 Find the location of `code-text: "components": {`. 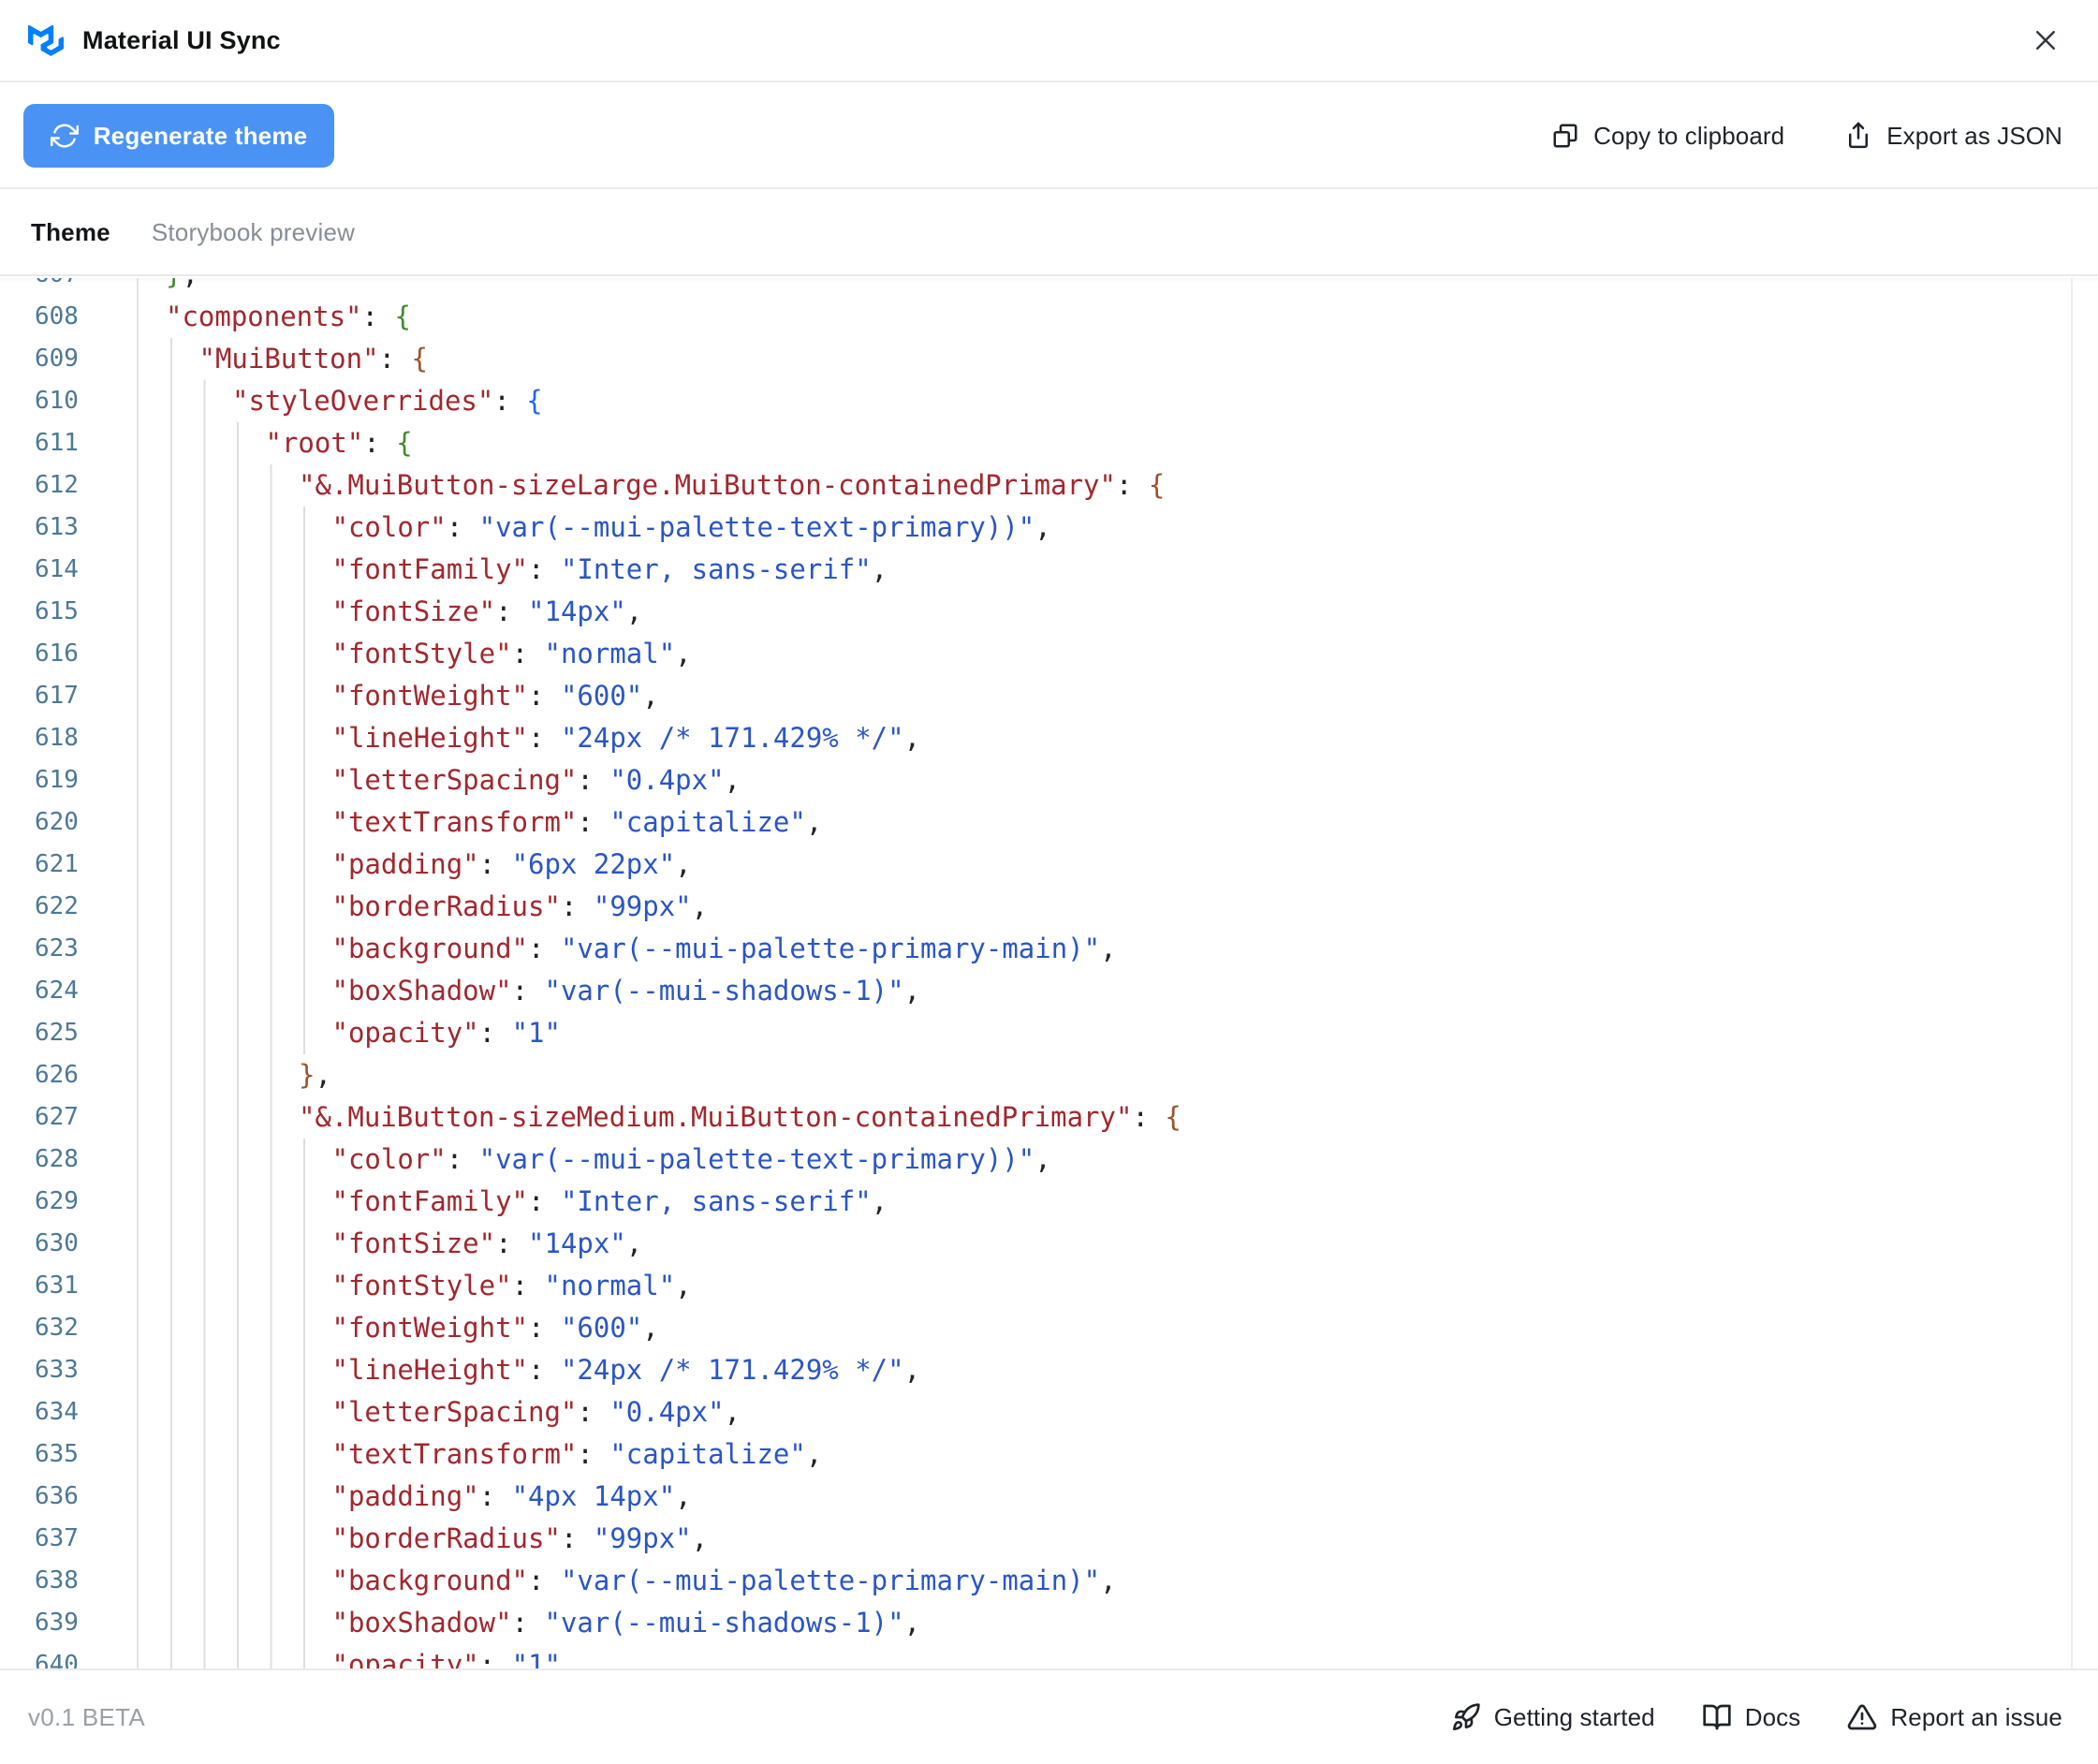

code-text: "components": { is located at coordinates (288, 317).